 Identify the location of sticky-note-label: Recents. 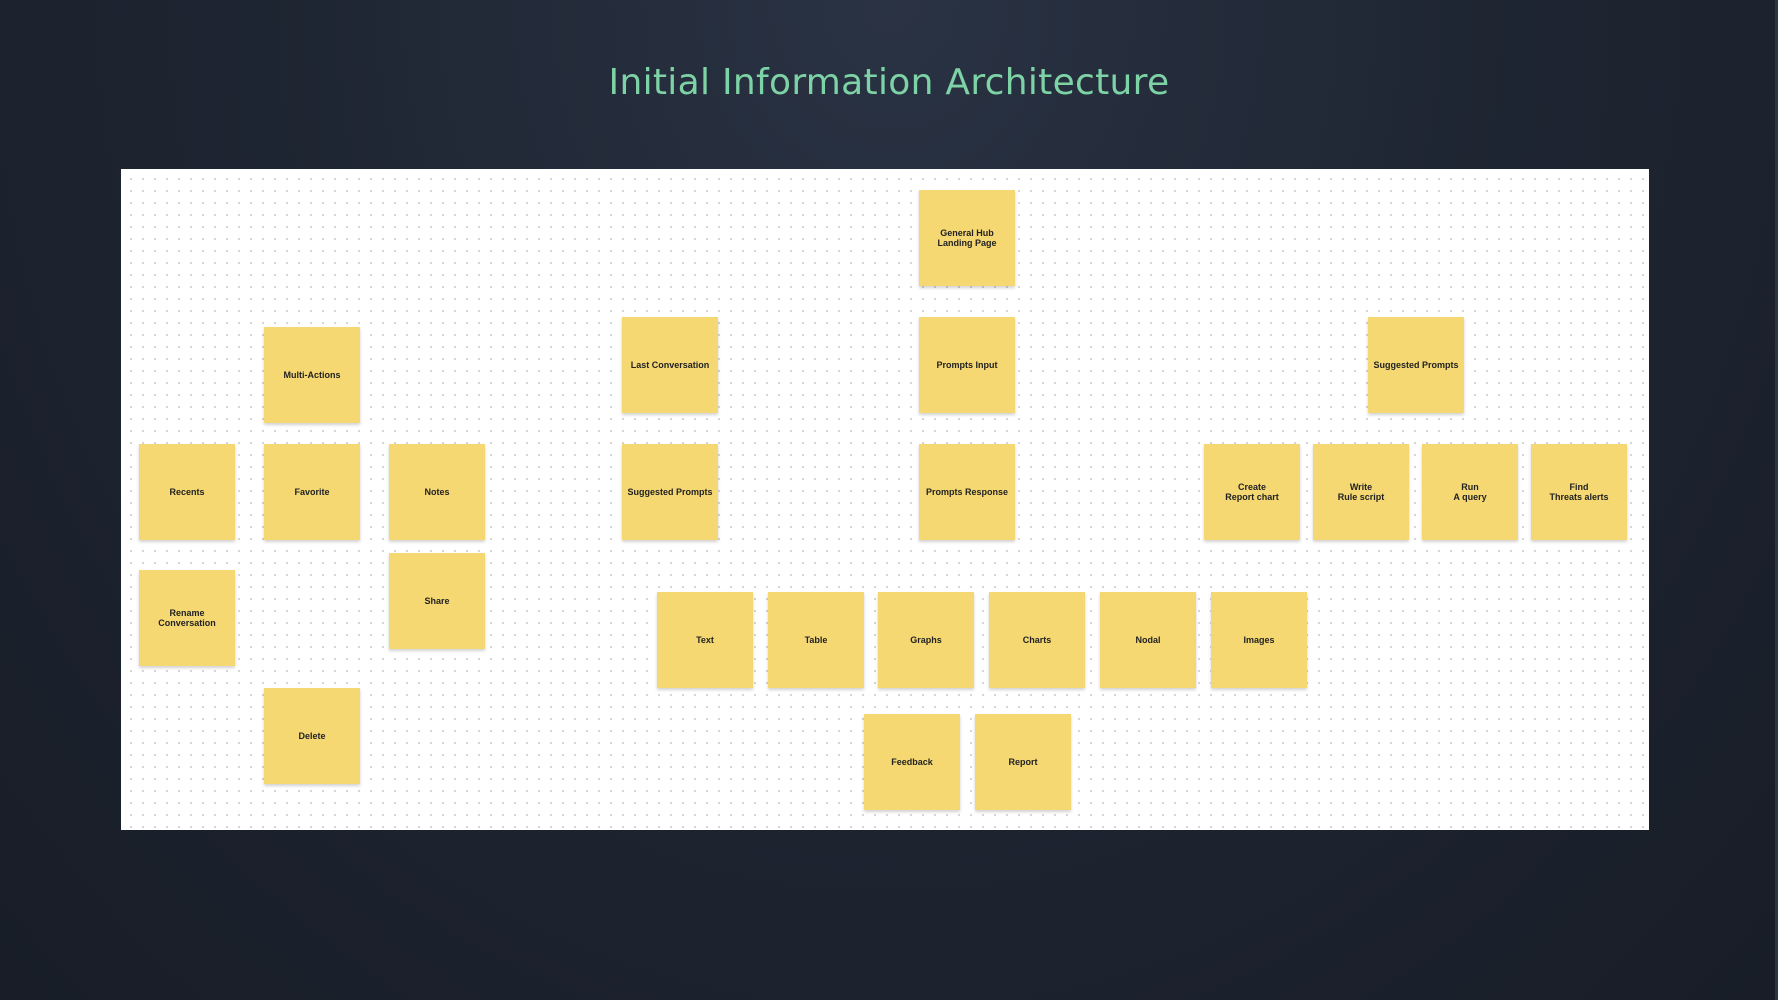
(187, 491).